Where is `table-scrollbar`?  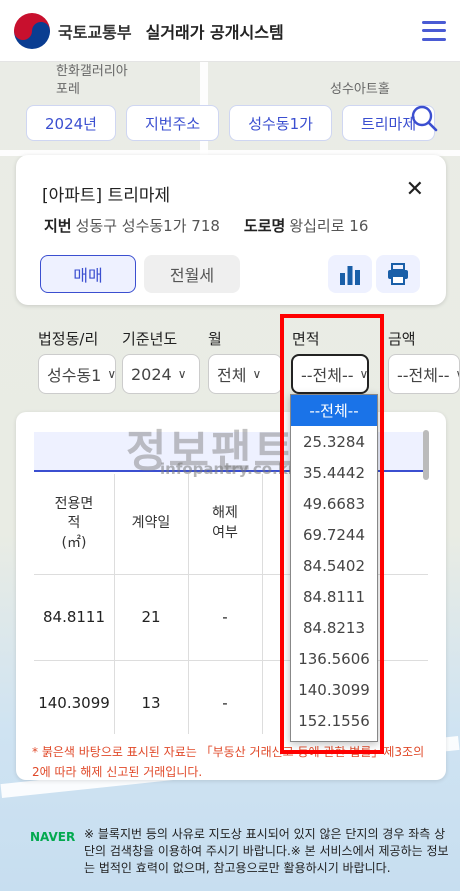 table-scrollbar is located at coordinates (426, 455).